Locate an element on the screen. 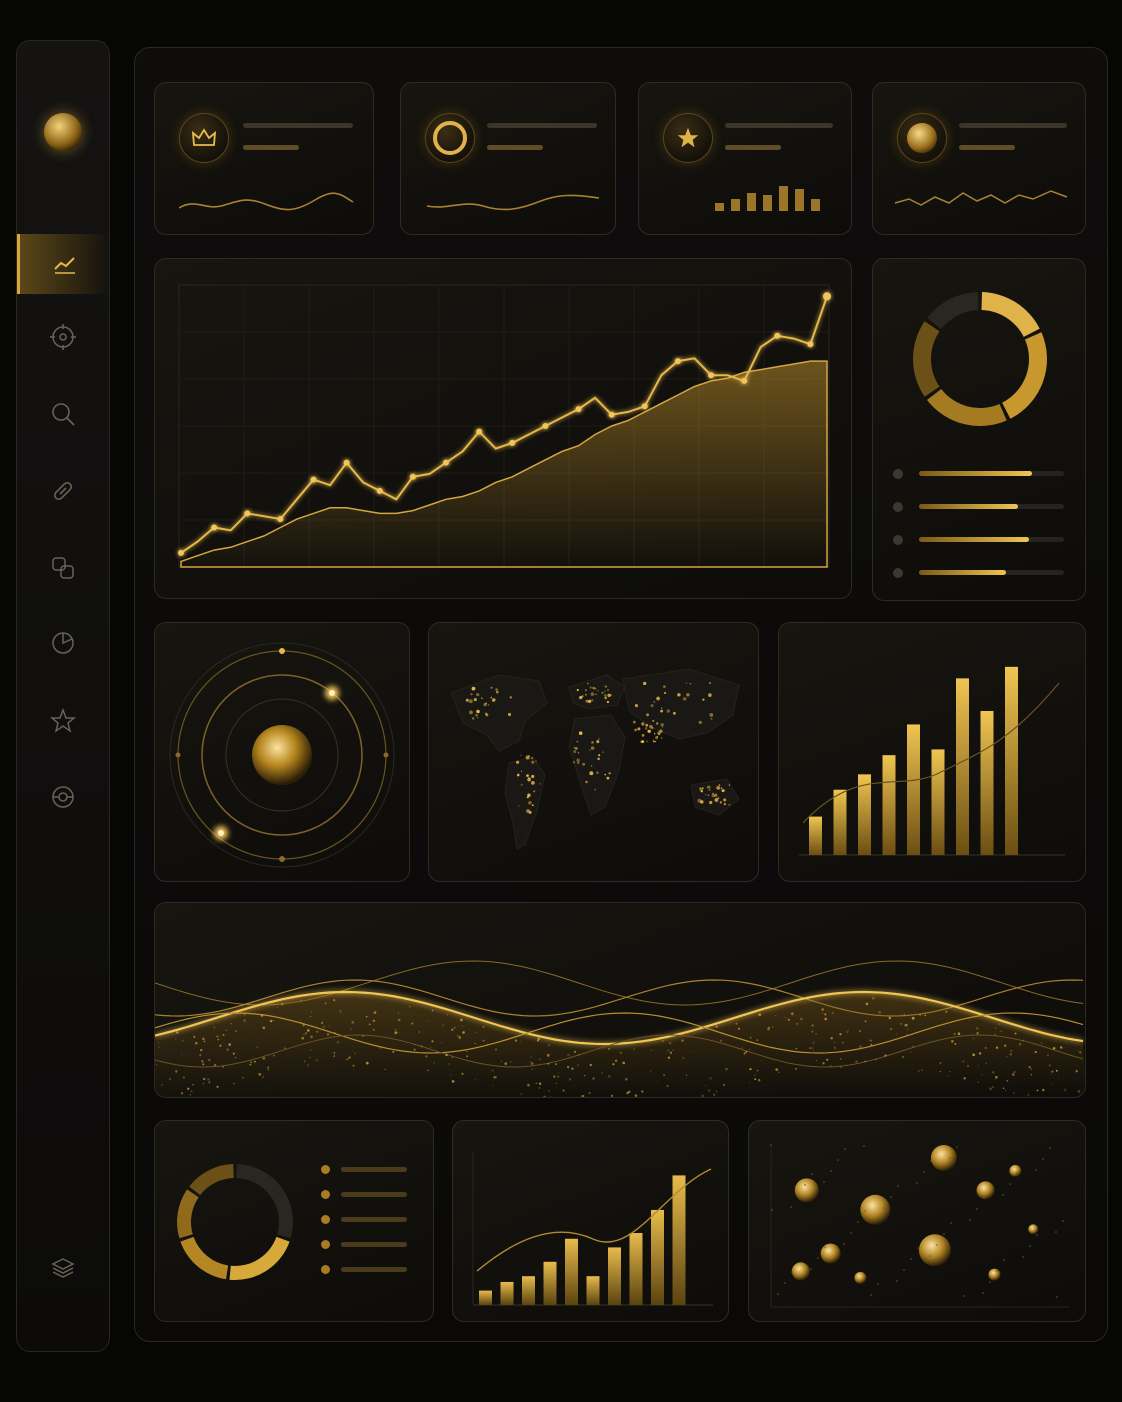 This screenshot has width=1122, height=1402. target-icon is located at coordinates (63, 337).